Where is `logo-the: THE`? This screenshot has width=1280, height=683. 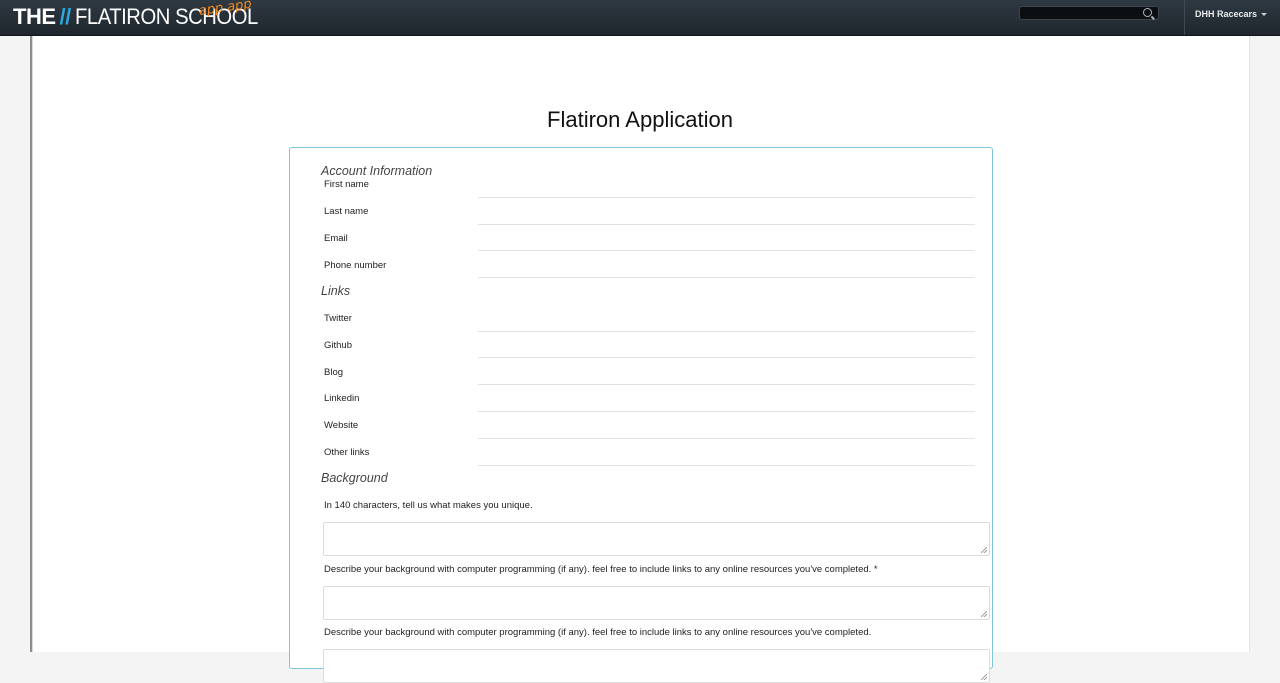
logo-the: THE is located at coordinates (34, 16).